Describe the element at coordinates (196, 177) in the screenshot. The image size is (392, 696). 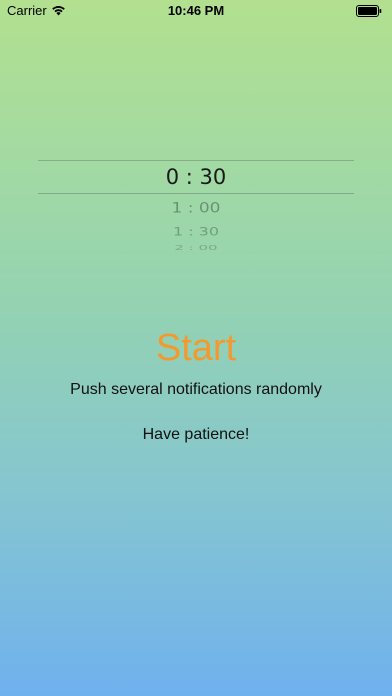
I see `picker-selected-value: 0 : 30` at that location.